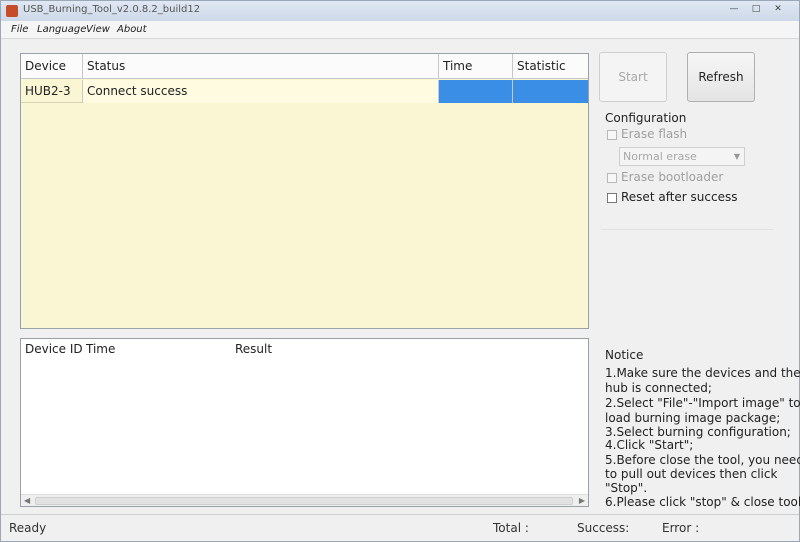 The image size is (800, 542). What do you see at coordinates (261, 66) in the screenshot?
I see `column-header-status: Status` at bounding box center [261, 66].